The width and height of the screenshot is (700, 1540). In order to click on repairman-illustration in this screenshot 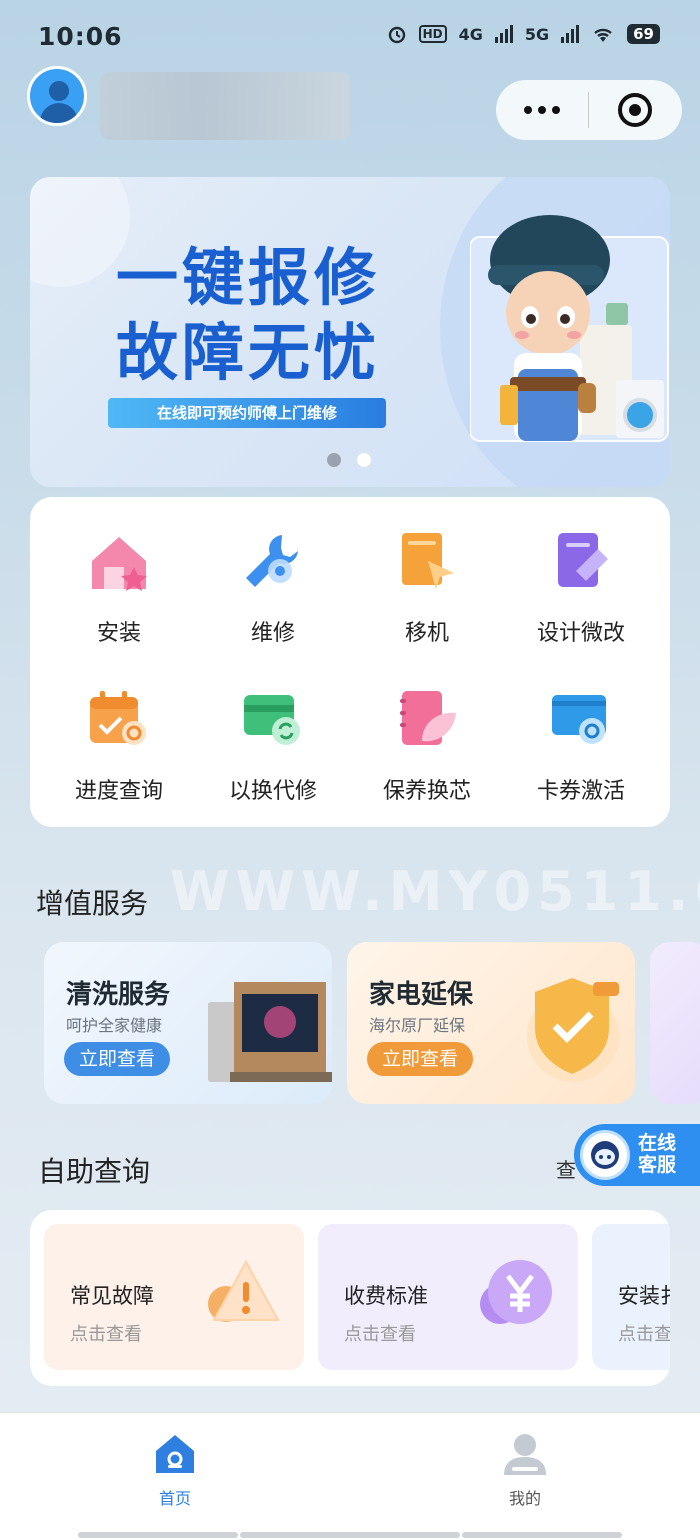, I will do `click(569, 328)`.